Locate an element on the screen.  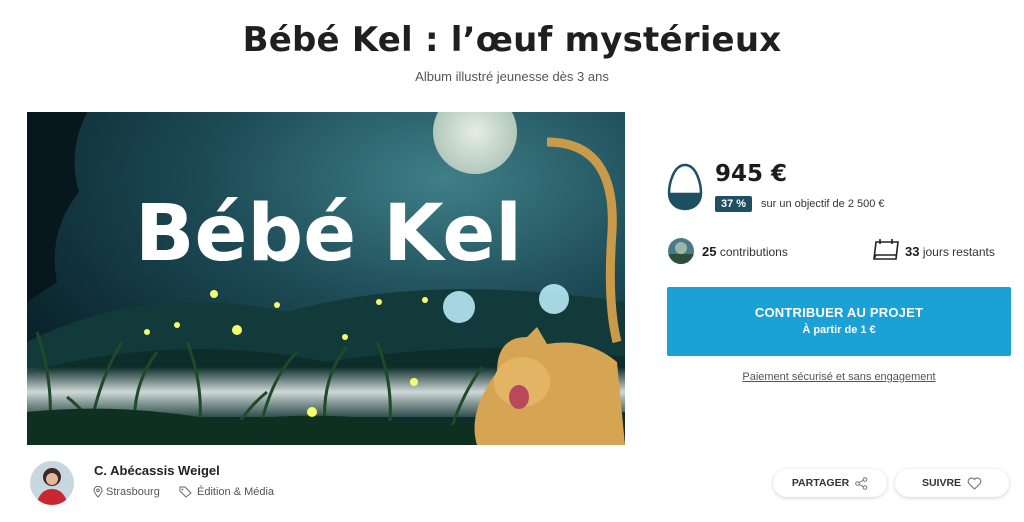
project-category-text: Édition & Média is located at coordinates (236, 492).